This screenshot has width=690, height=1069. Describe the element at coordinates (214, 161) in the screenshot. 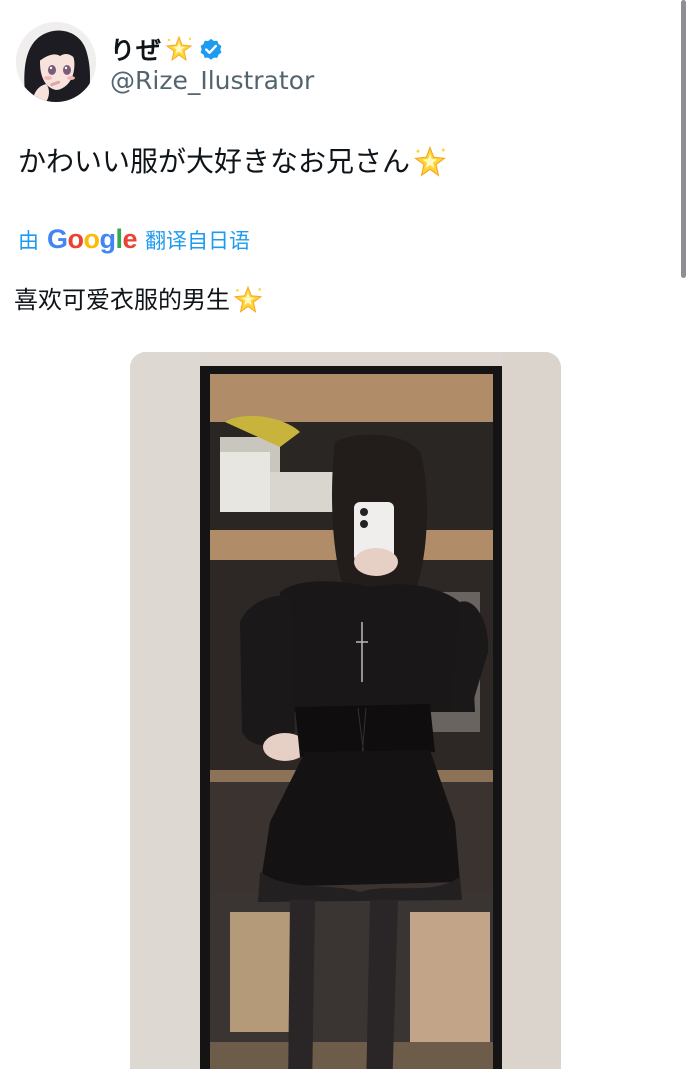

I see `tweet-text-content: かわいい服が大好きなお兄さん` at that location.